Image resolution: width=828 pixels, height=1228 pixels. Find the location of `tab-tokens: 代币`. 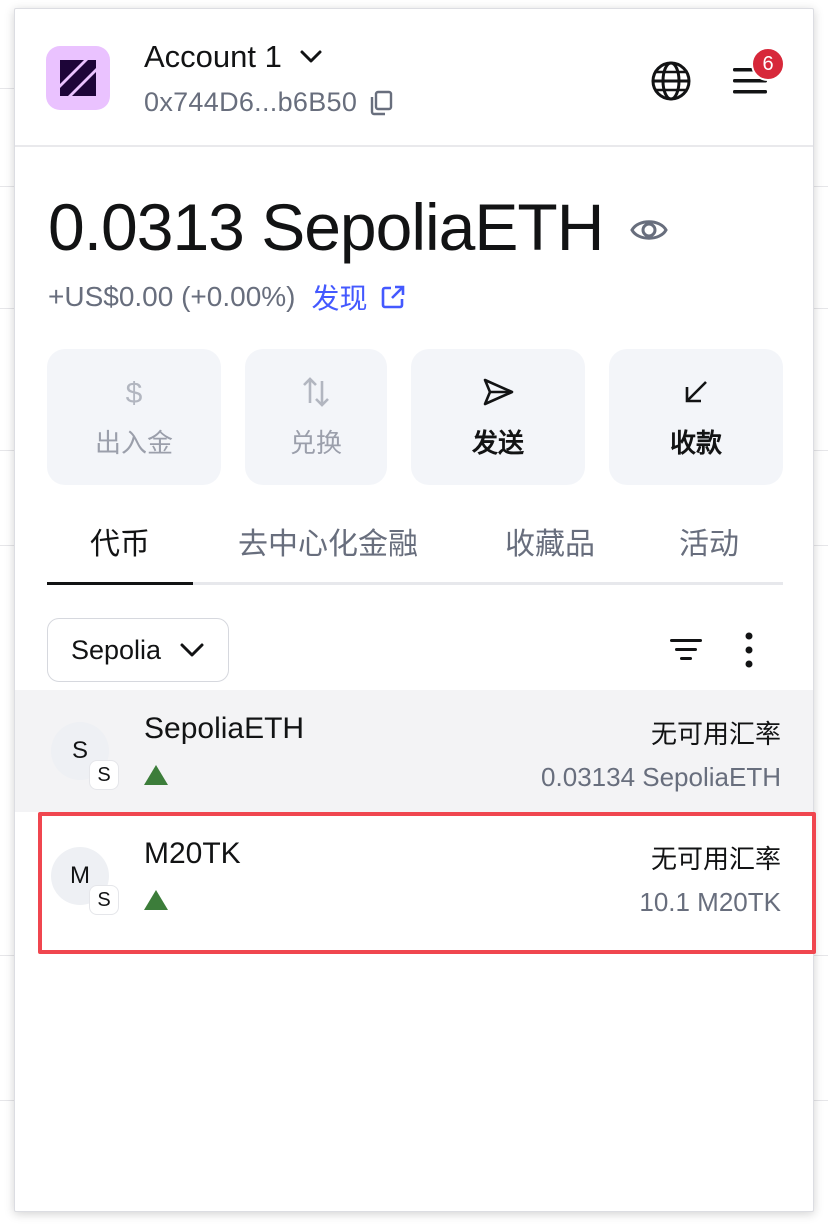

tab-tokens: 代币 is located at coordinates (120, 552).